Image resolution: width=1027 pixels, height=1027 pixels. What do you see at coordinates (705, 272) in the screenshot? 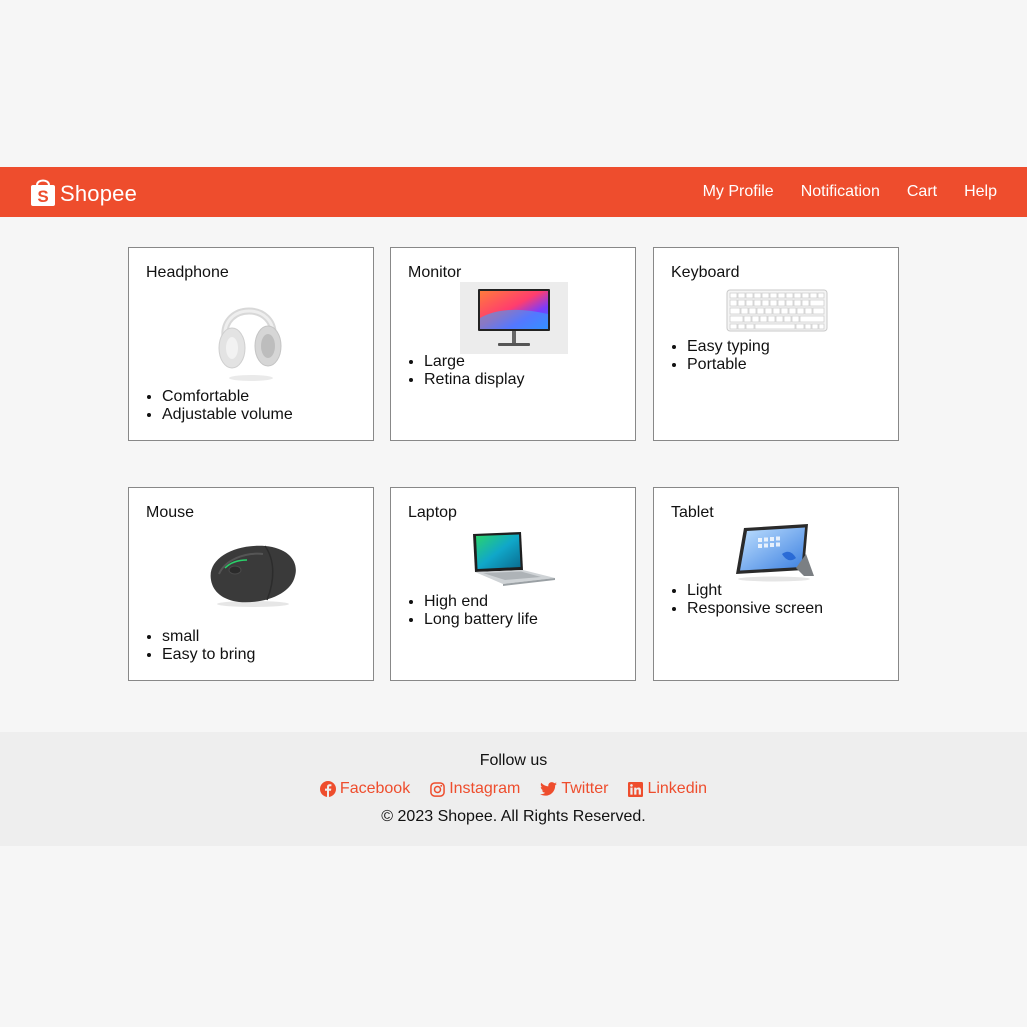
I see `product-title: Keyboard` at bounding box center [705, 272].